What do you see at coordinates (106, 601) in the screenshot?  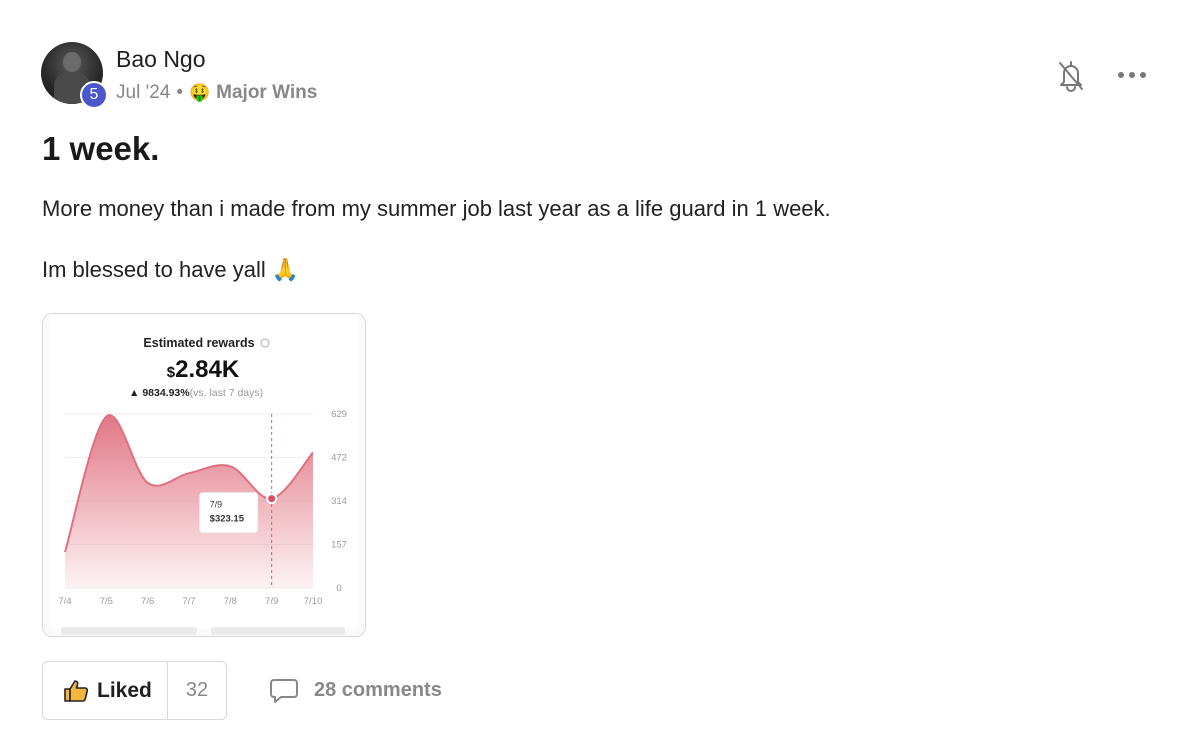 I see `x-tick-label: 7/5` at bounding box center [106, 601].